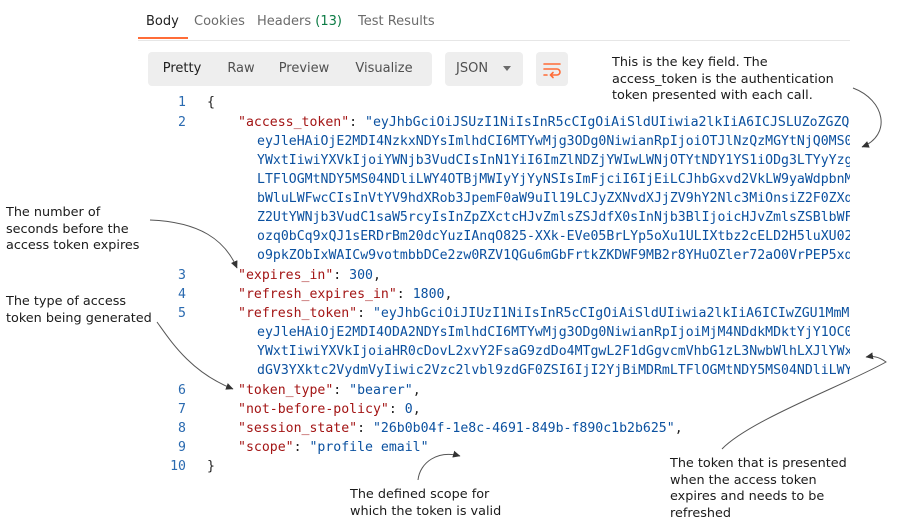 Image resolution: width=900 pixels, height=530 pixels. Describe the element at coordinates (439, 465) in the screenshot. I see `arrow-scope` at that location.